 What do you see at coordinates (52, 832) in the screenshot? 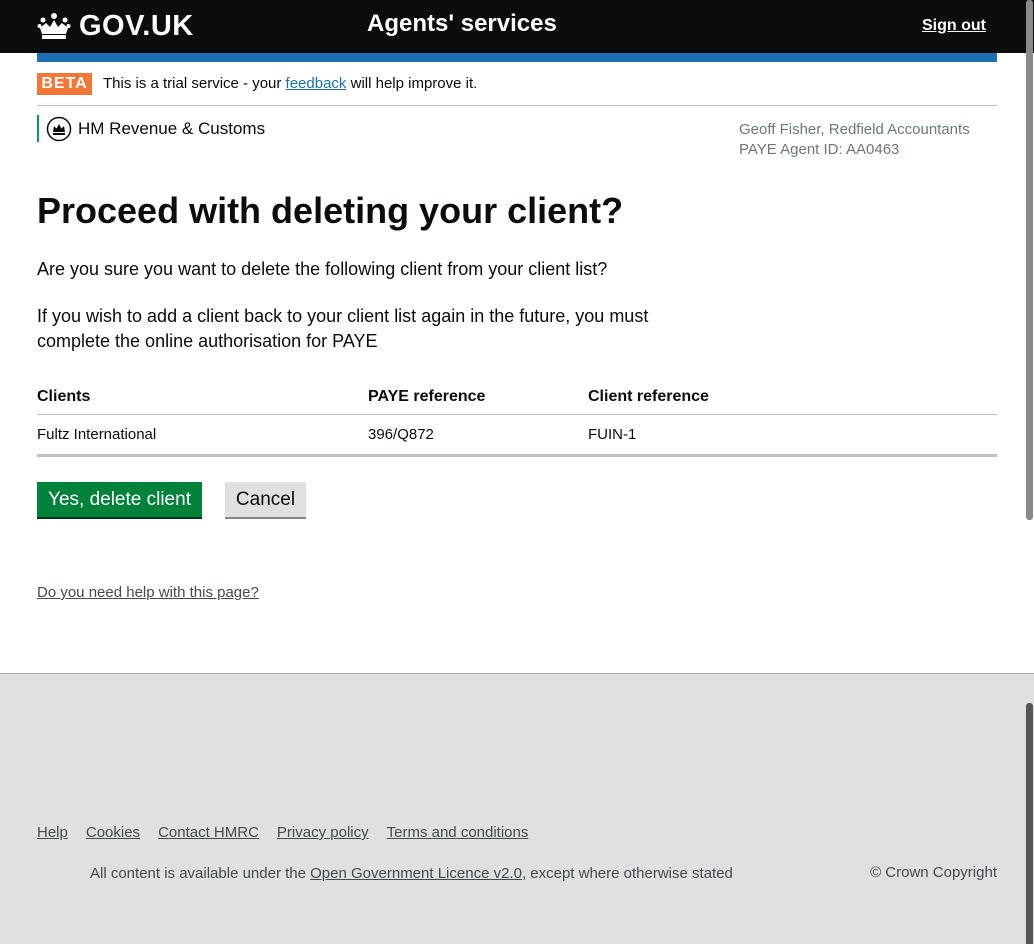
I see `footer-link-help: Help` at bounding box center [52, 832].